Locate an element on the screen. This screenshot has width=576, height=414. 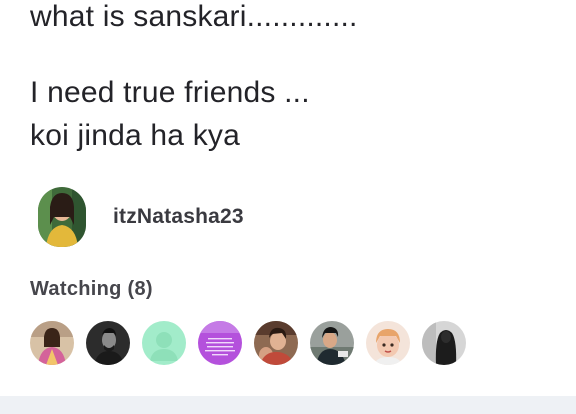
watching-heading: Watching (8) is located at coordinates (91, 289).